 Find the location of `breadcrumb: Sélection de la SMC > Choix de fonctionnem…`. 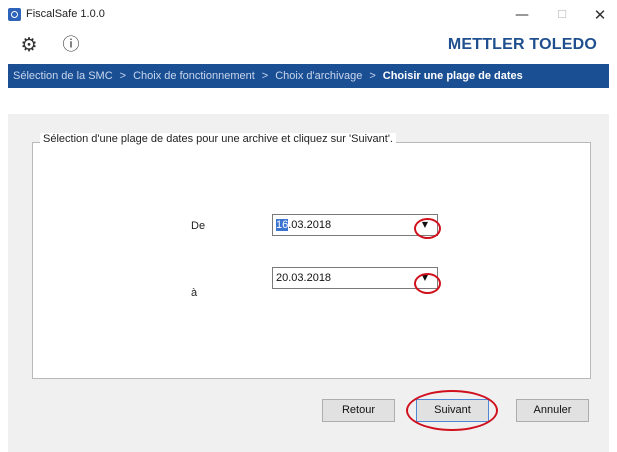

breadcrumb: Sélection de la SMC > Choix de fonctionnem… is located at coordinates (308, 76).